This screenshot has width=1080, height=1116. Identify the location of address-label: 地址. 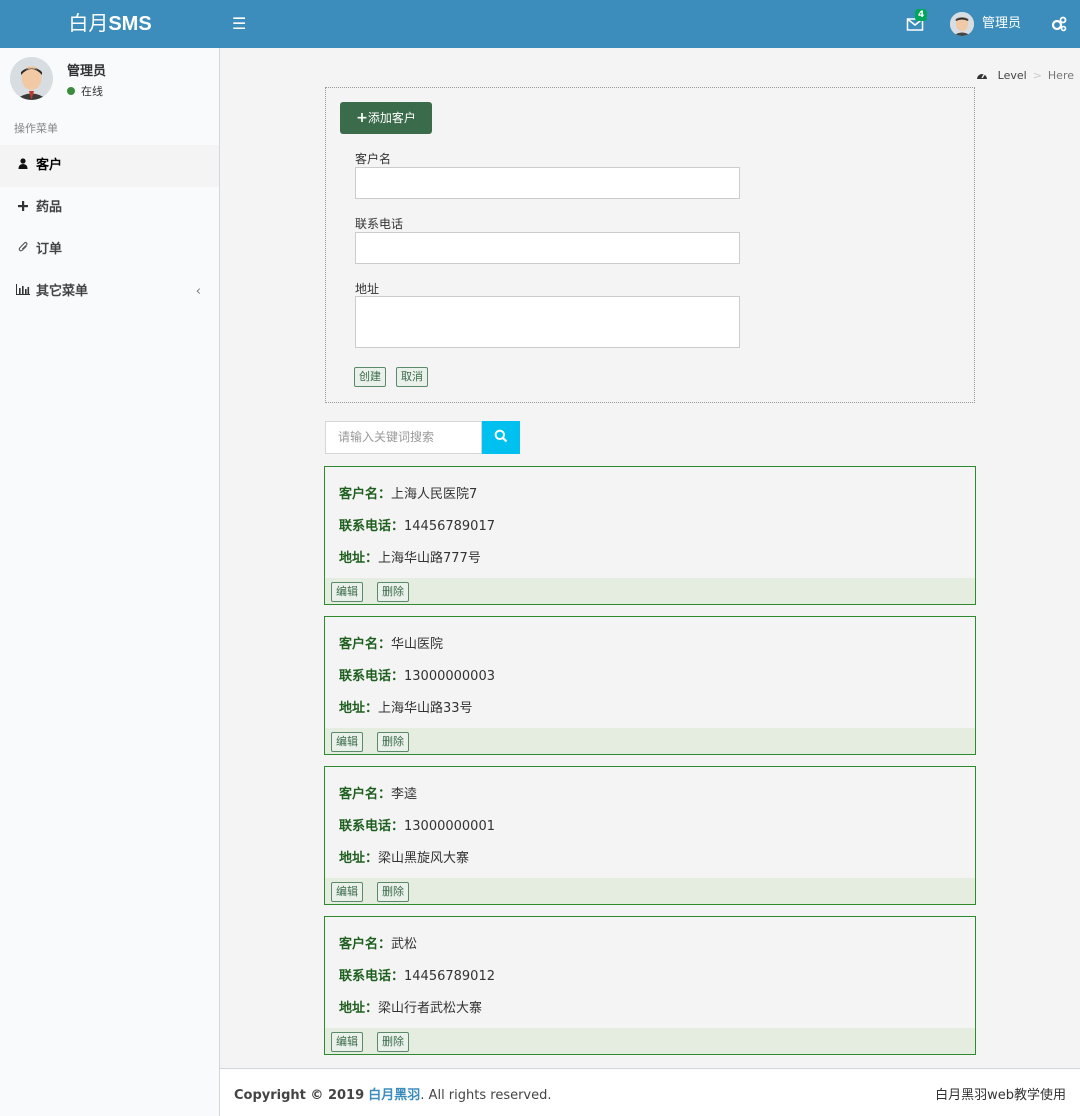
(367, 289).